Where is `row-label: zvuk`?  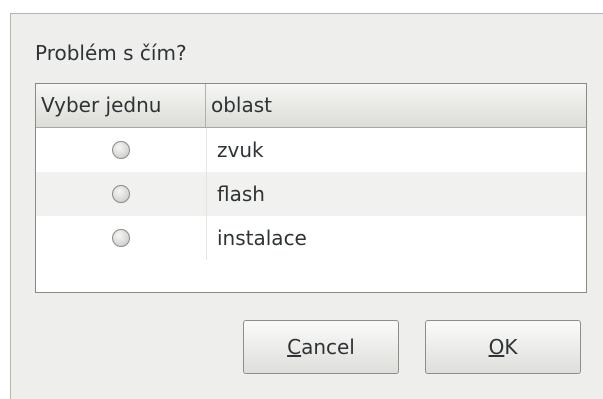 row-label: zvuk is located at coordinates (396, 150).